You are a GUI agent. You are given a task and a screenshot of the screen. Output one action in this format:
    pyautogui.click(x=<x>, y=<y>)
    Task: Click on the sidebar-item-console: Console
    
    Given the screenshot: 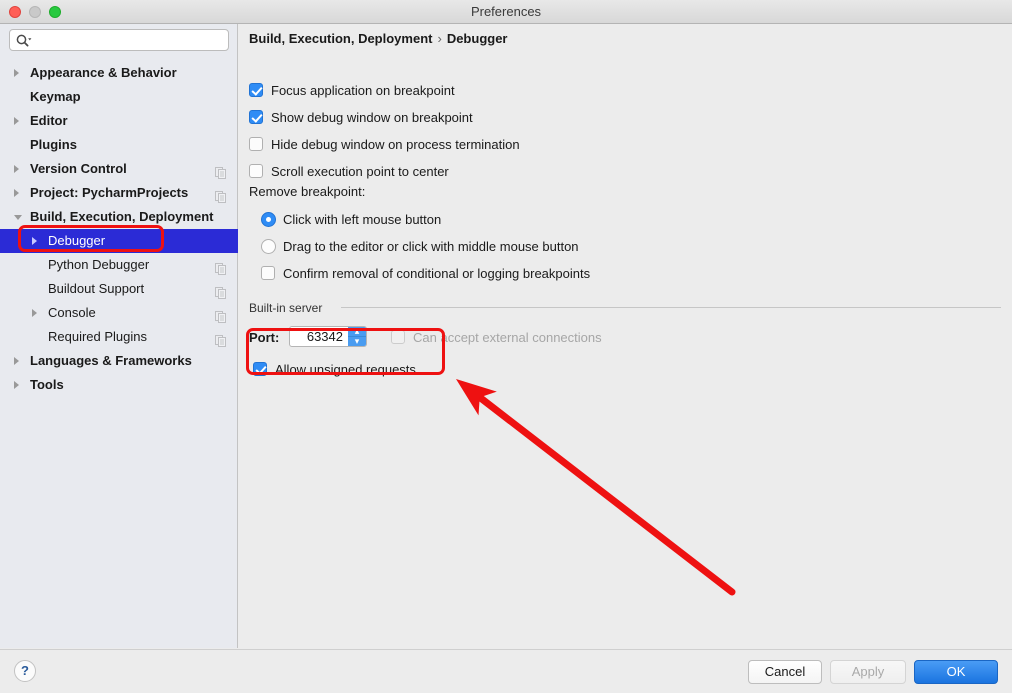 What is the action you would take?
    pyautogui.click(x=119, y=313)
    